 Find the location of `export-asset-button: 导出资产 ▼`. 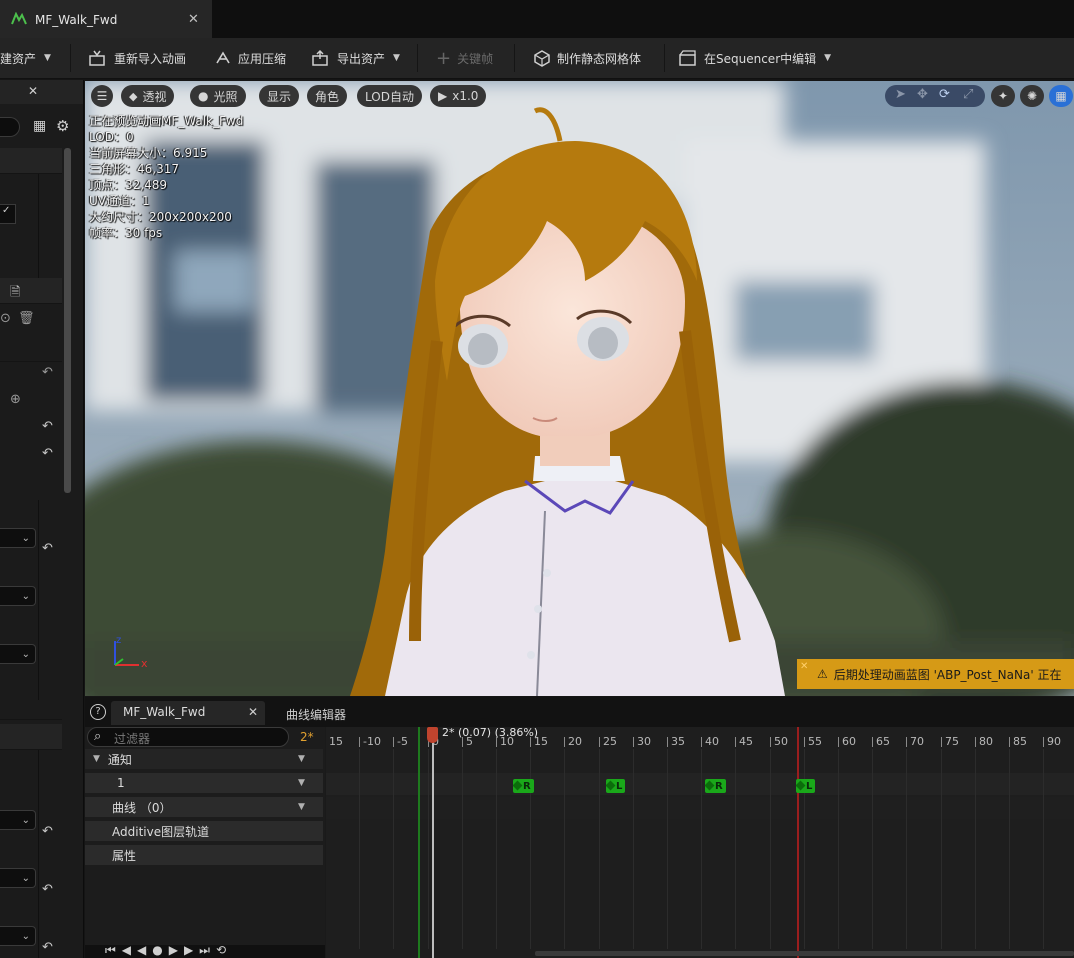

export-asset-button: 导出资产 ▼ is located at coordinates (355, 58).